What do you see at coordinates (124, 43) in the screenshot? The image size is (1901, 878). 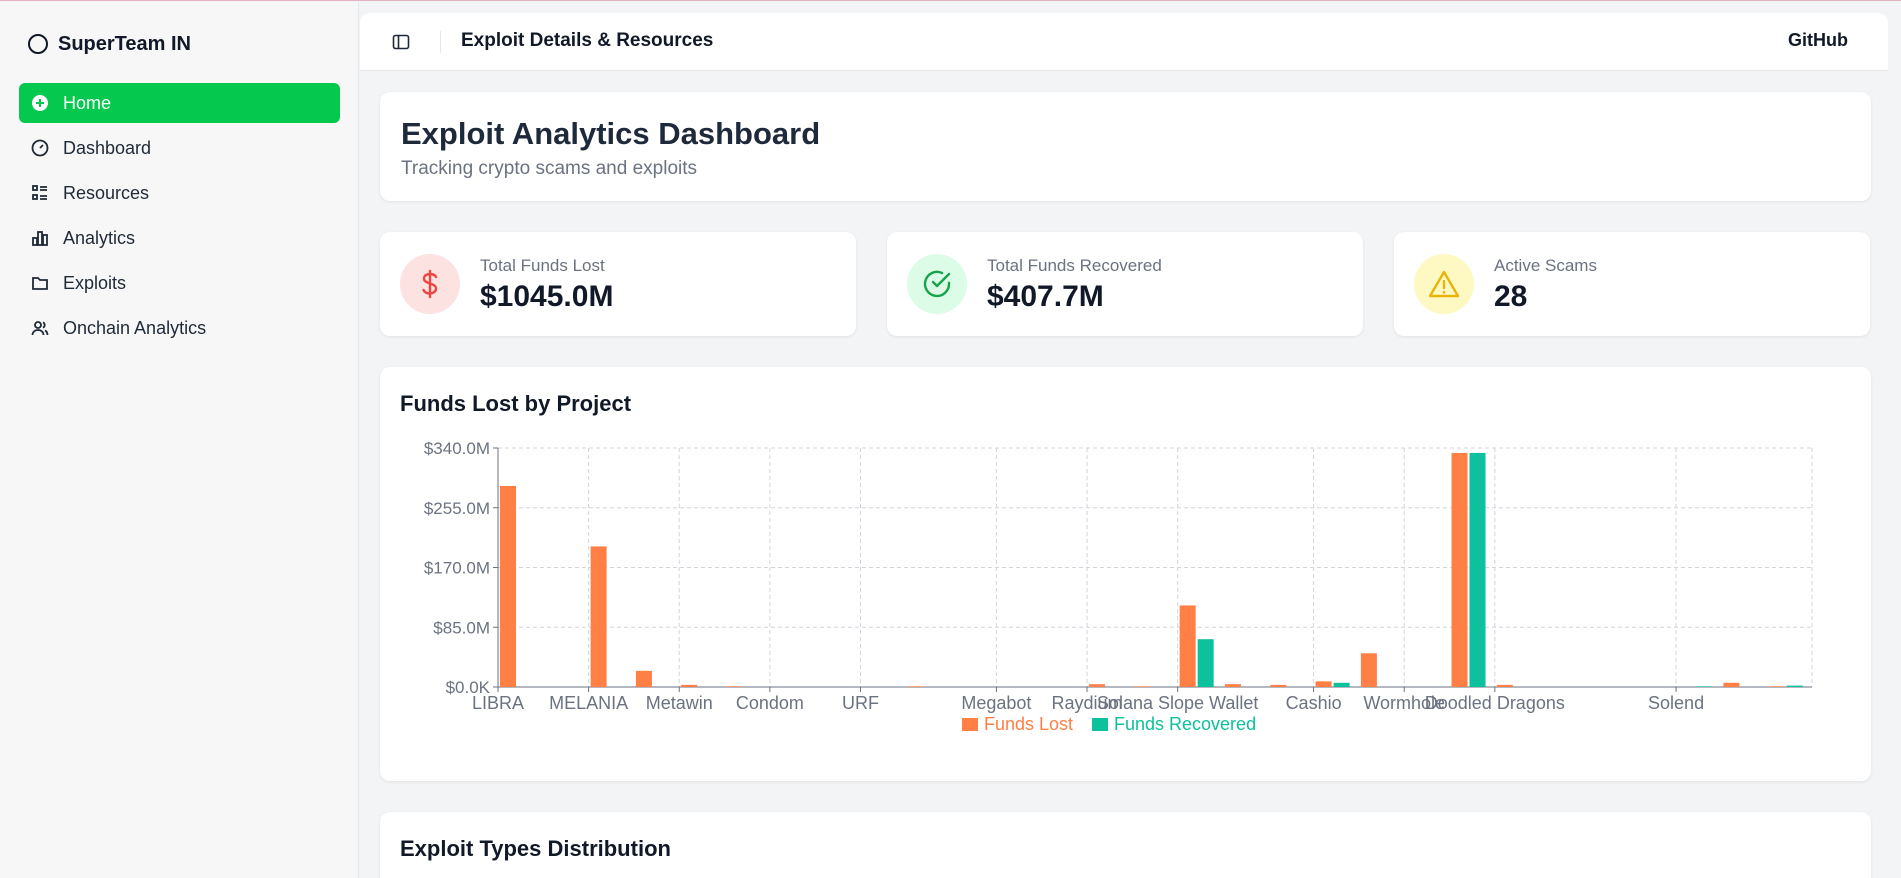 I see `brand-name: SuperTeam IN` at bounding box center [124, 43].